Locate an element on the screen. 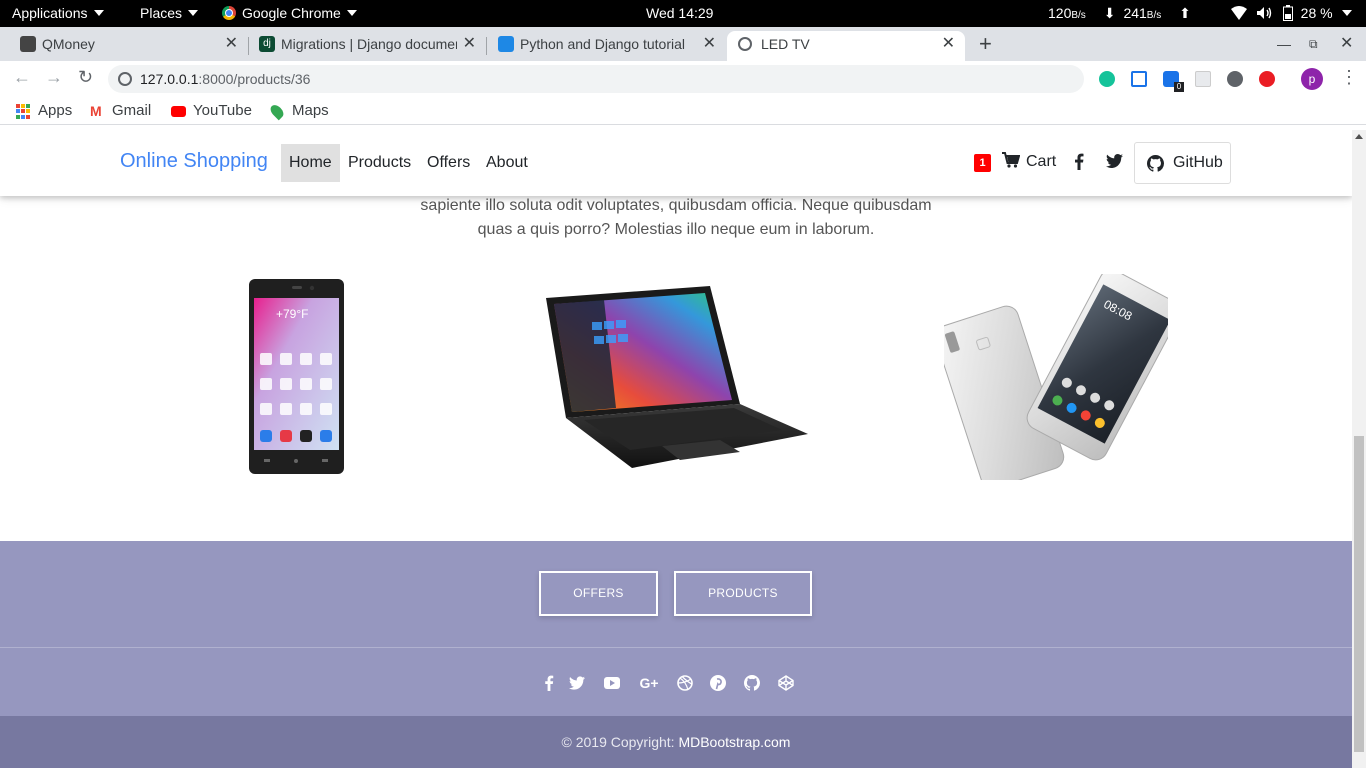 The image size is (1366, 768). tab-qmoney: QMoney ✕ is located at coordinates (129, 46).